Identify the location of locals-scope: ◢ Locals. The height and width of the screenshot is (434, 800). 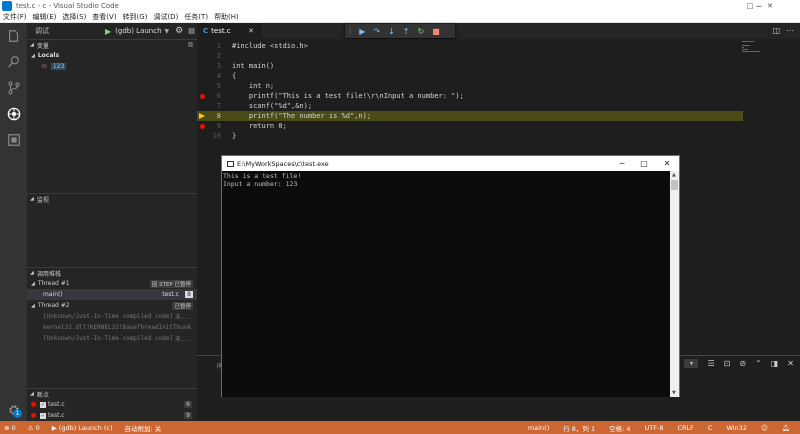
(112, 55).